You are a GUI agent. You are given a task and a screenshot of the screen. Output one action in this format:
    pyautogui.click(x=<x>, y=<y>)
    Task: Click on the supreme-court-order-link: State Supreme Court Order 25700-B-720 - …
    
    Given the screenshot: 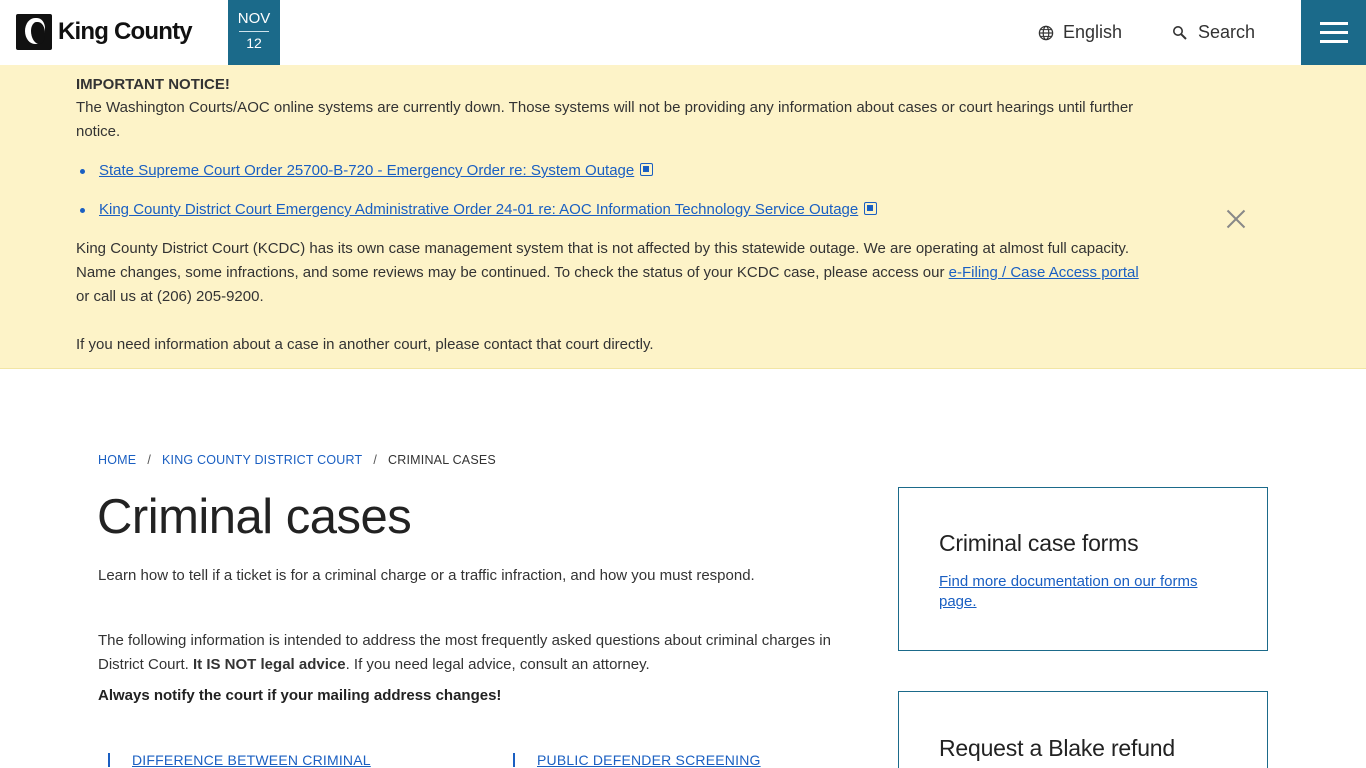 What is the action you would take?
    pyautogui.click(x=366, y=170)
    